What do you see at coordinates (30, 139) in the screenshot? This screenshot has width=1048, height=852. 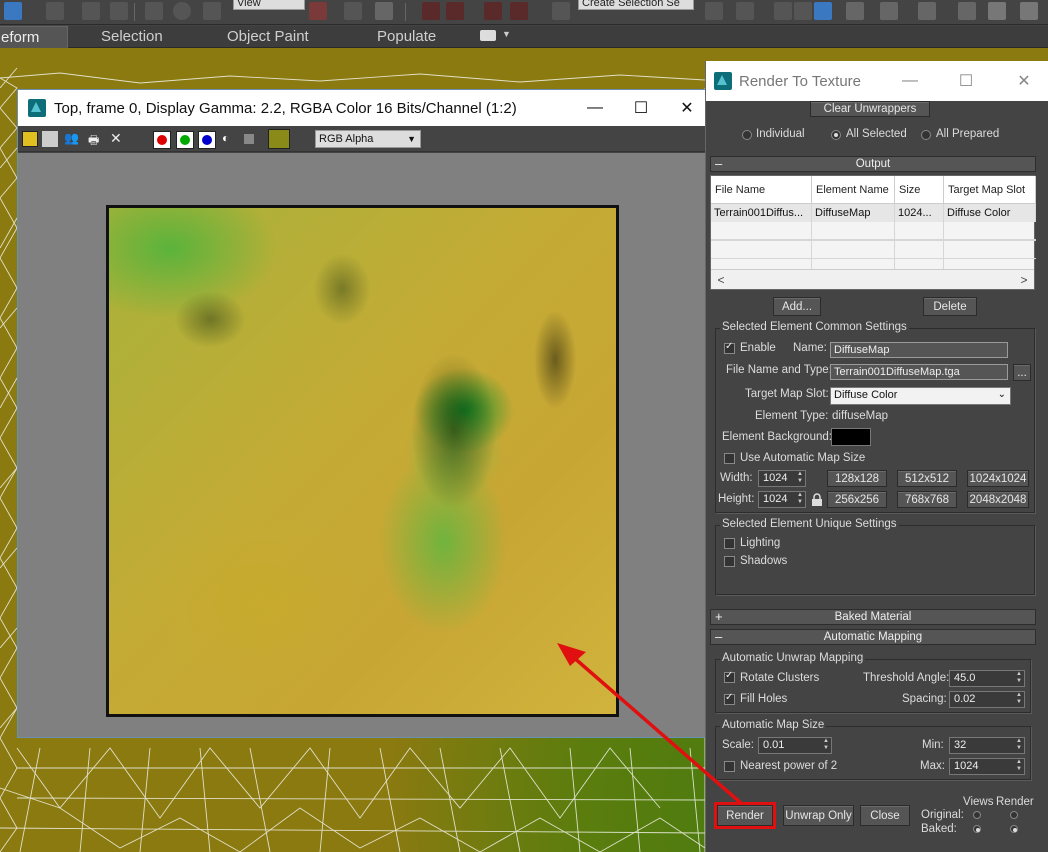 I see `save-image-icon` at bounding box center [30, 139].